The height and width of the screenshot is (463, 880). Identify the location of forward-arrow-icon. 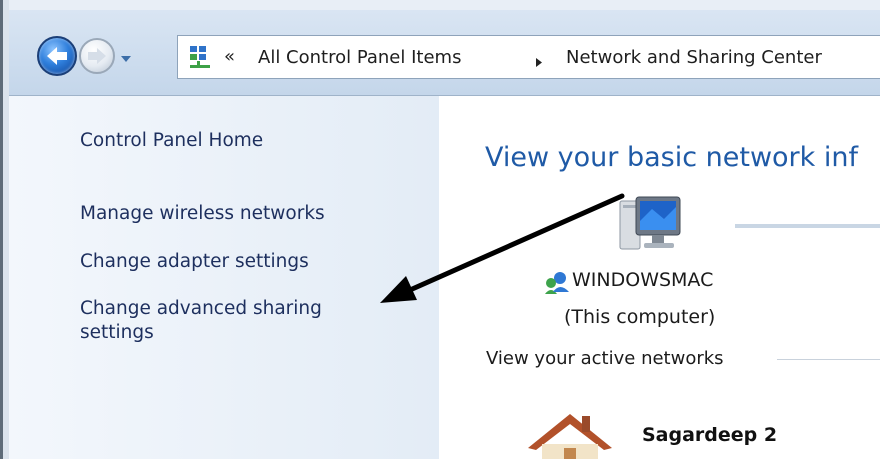
(97, 56).